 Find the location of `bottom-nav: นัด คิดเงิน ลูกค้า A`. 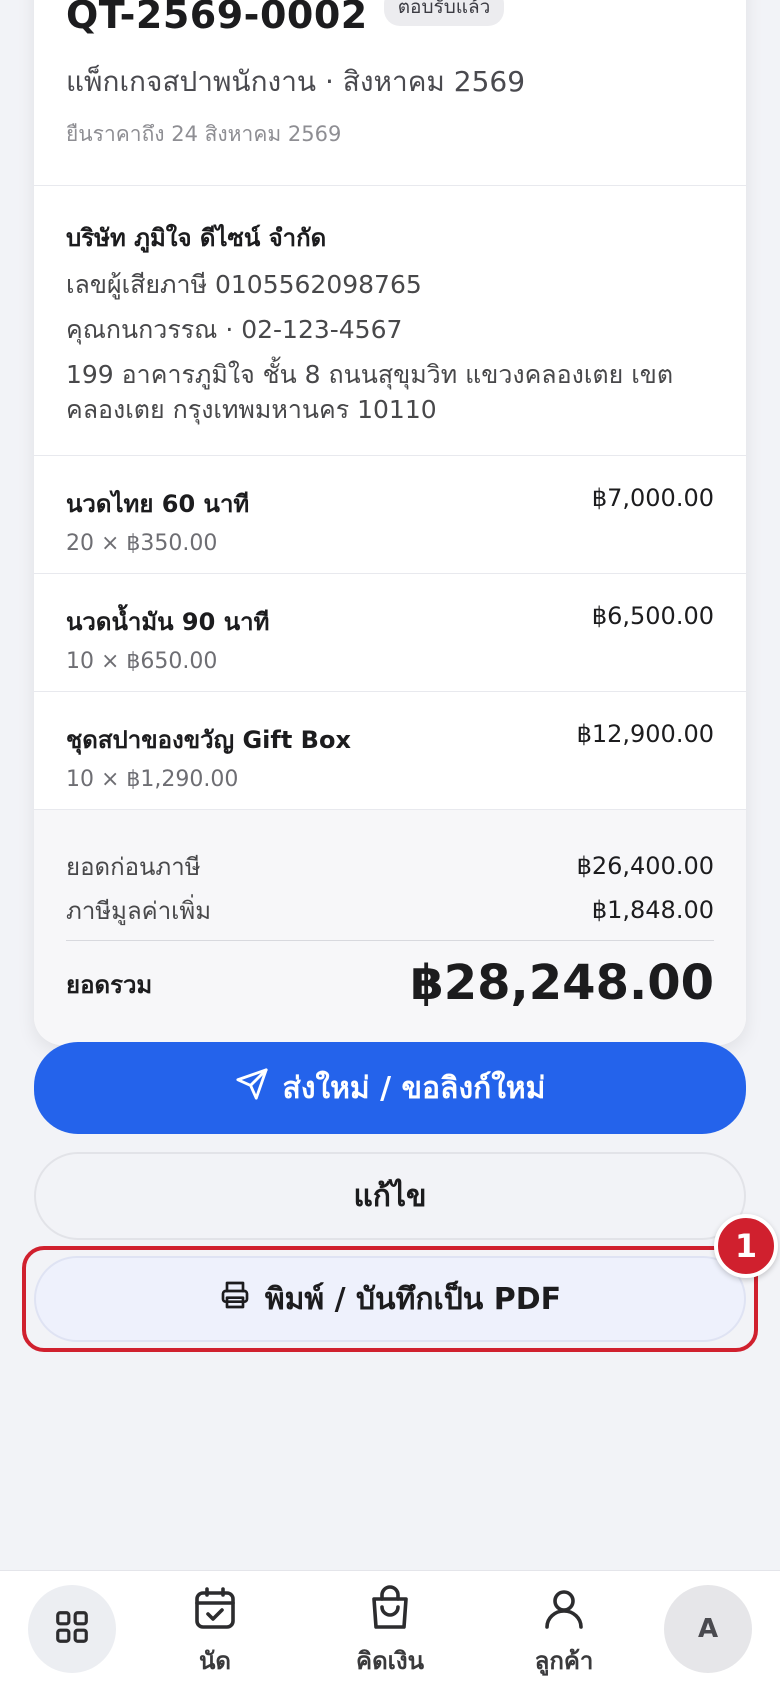

bottom-nav: นัด คิดเงิน ลูกค้า A is located at coordinates (390, 1629).